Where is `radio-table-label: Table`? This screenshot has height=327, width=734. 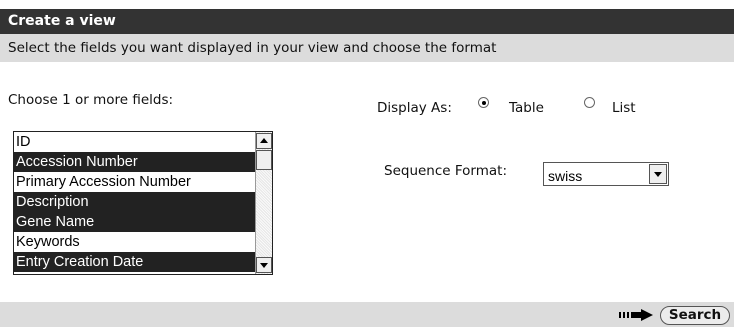
radio-table-label: Table is located at coordinates (526, 108).